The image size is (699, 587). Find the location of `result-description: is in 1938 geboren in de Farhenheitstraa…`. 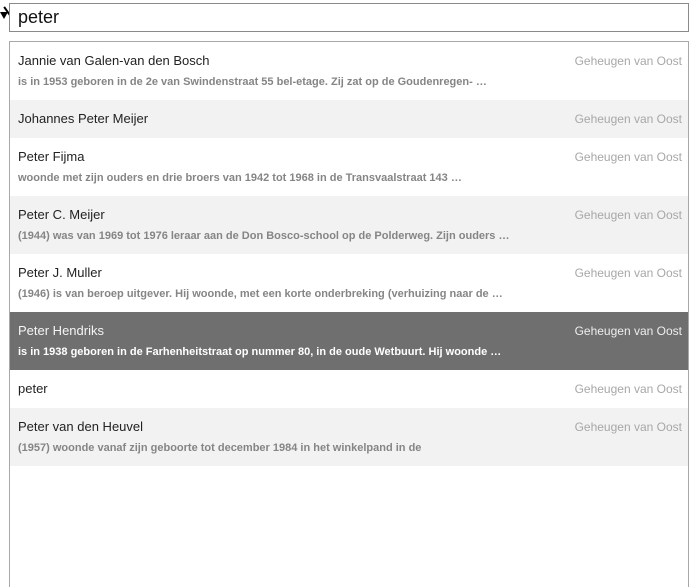

result-description: is in 1938 geboren in de Farhenheitstraa… is located at coordinates (260, 352).